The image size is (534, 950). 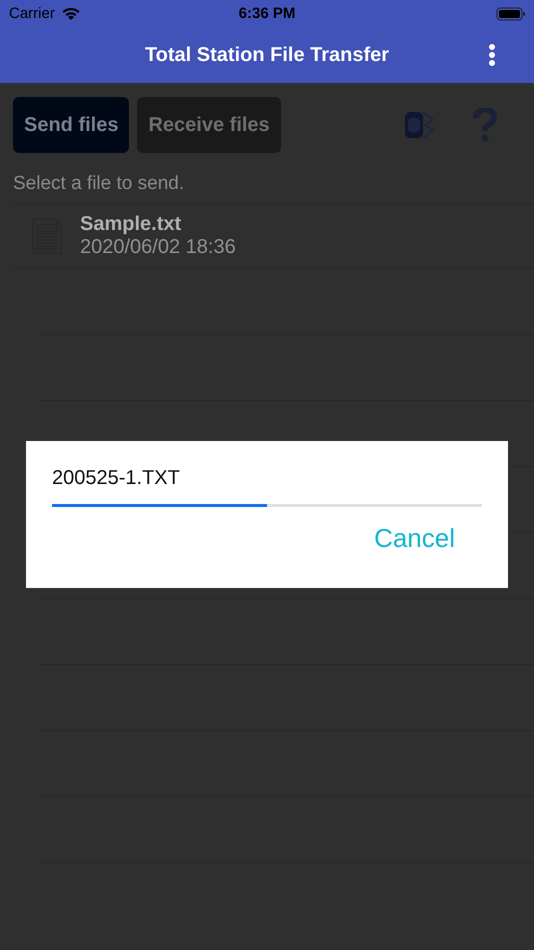 What do you see at coordinates (209, 125) in the screenshot?
I see `tab: Receive files` at bounding box center [209, 125].